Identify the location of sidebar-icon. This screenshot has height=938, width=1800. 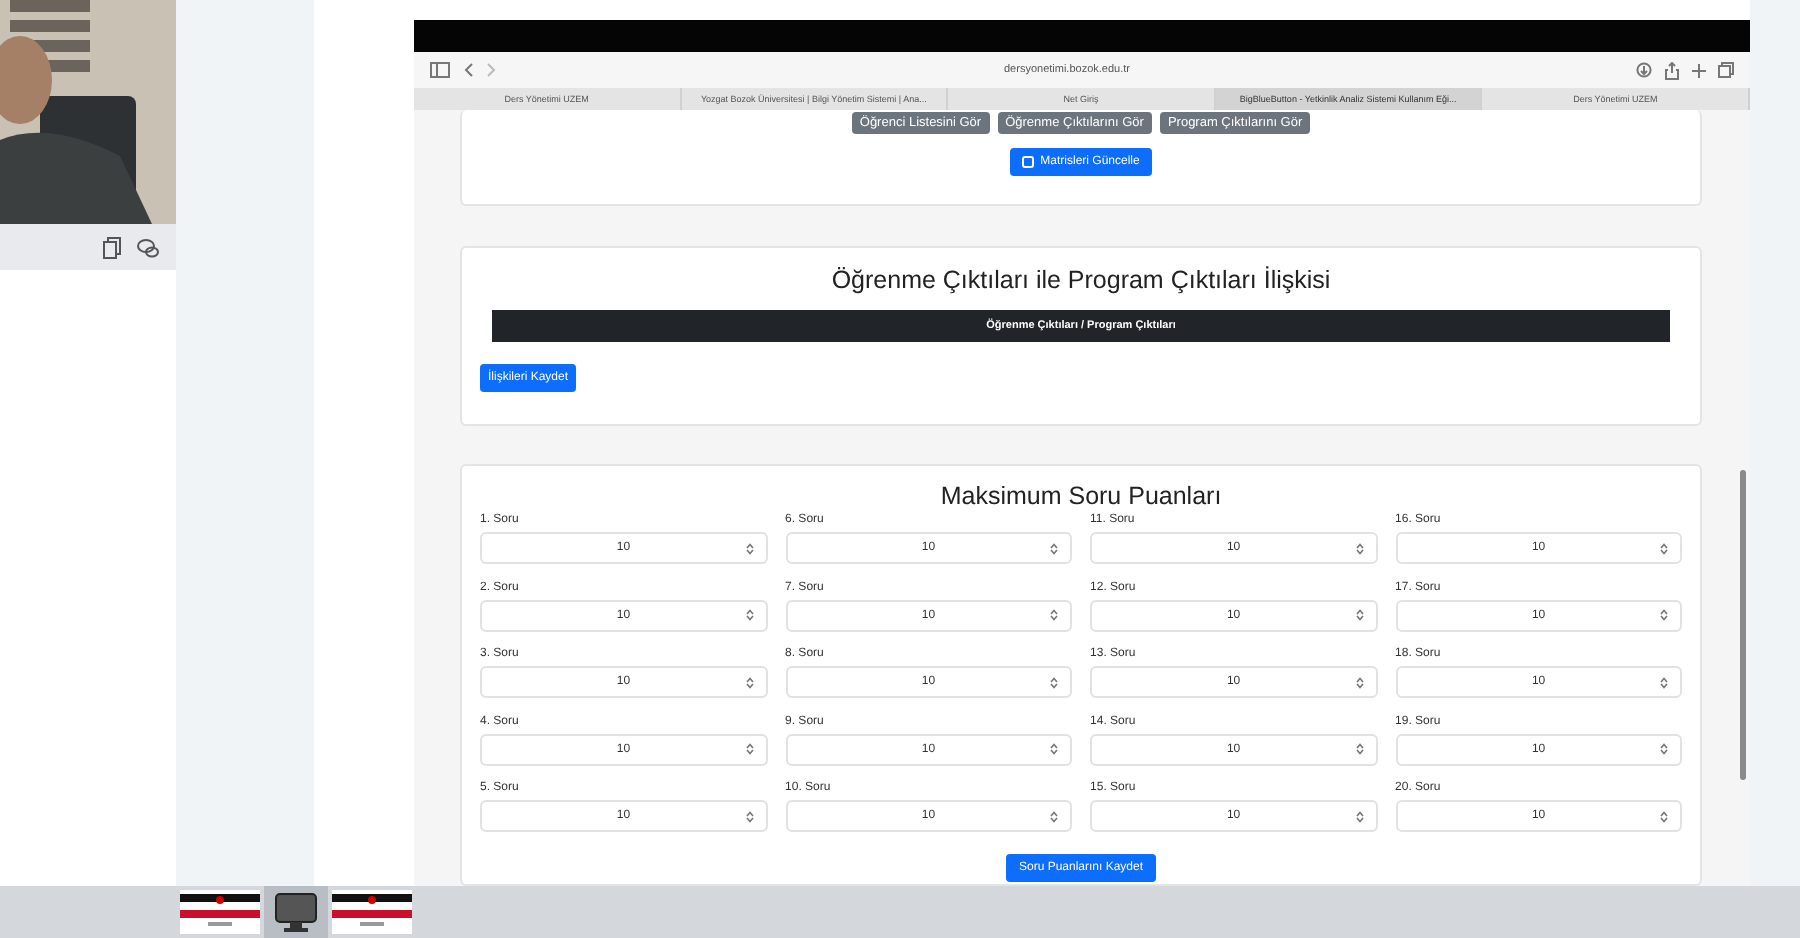
(440, 70).